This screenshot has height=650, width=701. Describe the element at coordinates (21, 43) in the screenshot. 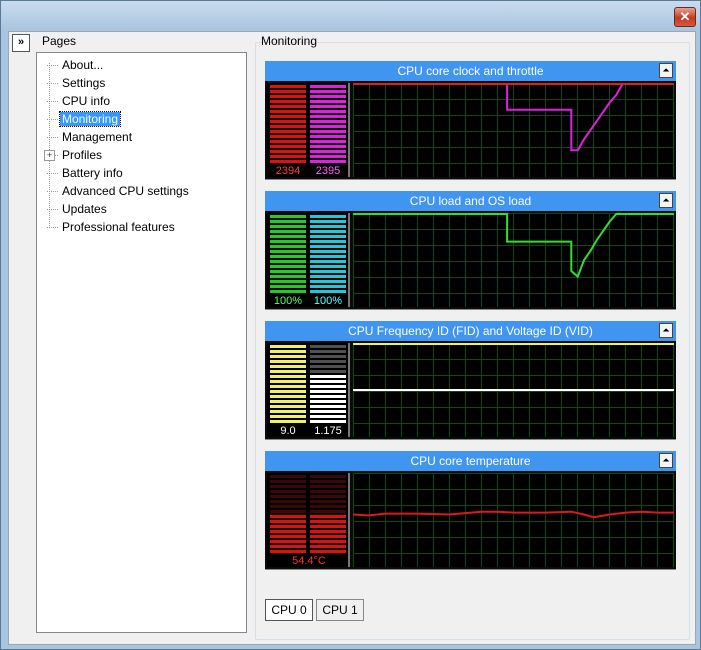

I see `expand-sidebar-button: »` at that location.